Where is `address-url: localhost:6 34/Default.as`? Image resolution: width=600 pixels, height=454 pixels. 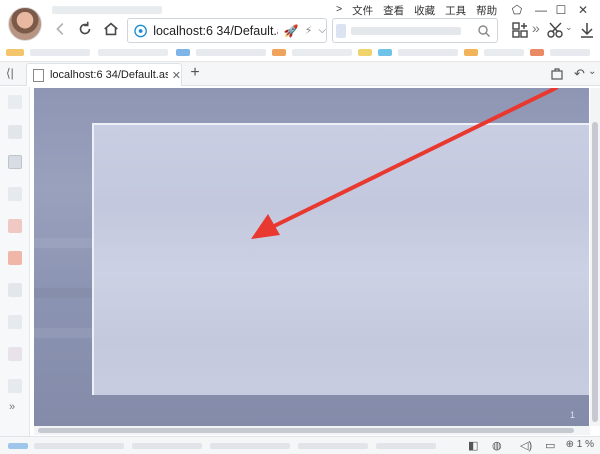 address-url: localhost:6 34/Default.as is located at coordinates (215, 31).